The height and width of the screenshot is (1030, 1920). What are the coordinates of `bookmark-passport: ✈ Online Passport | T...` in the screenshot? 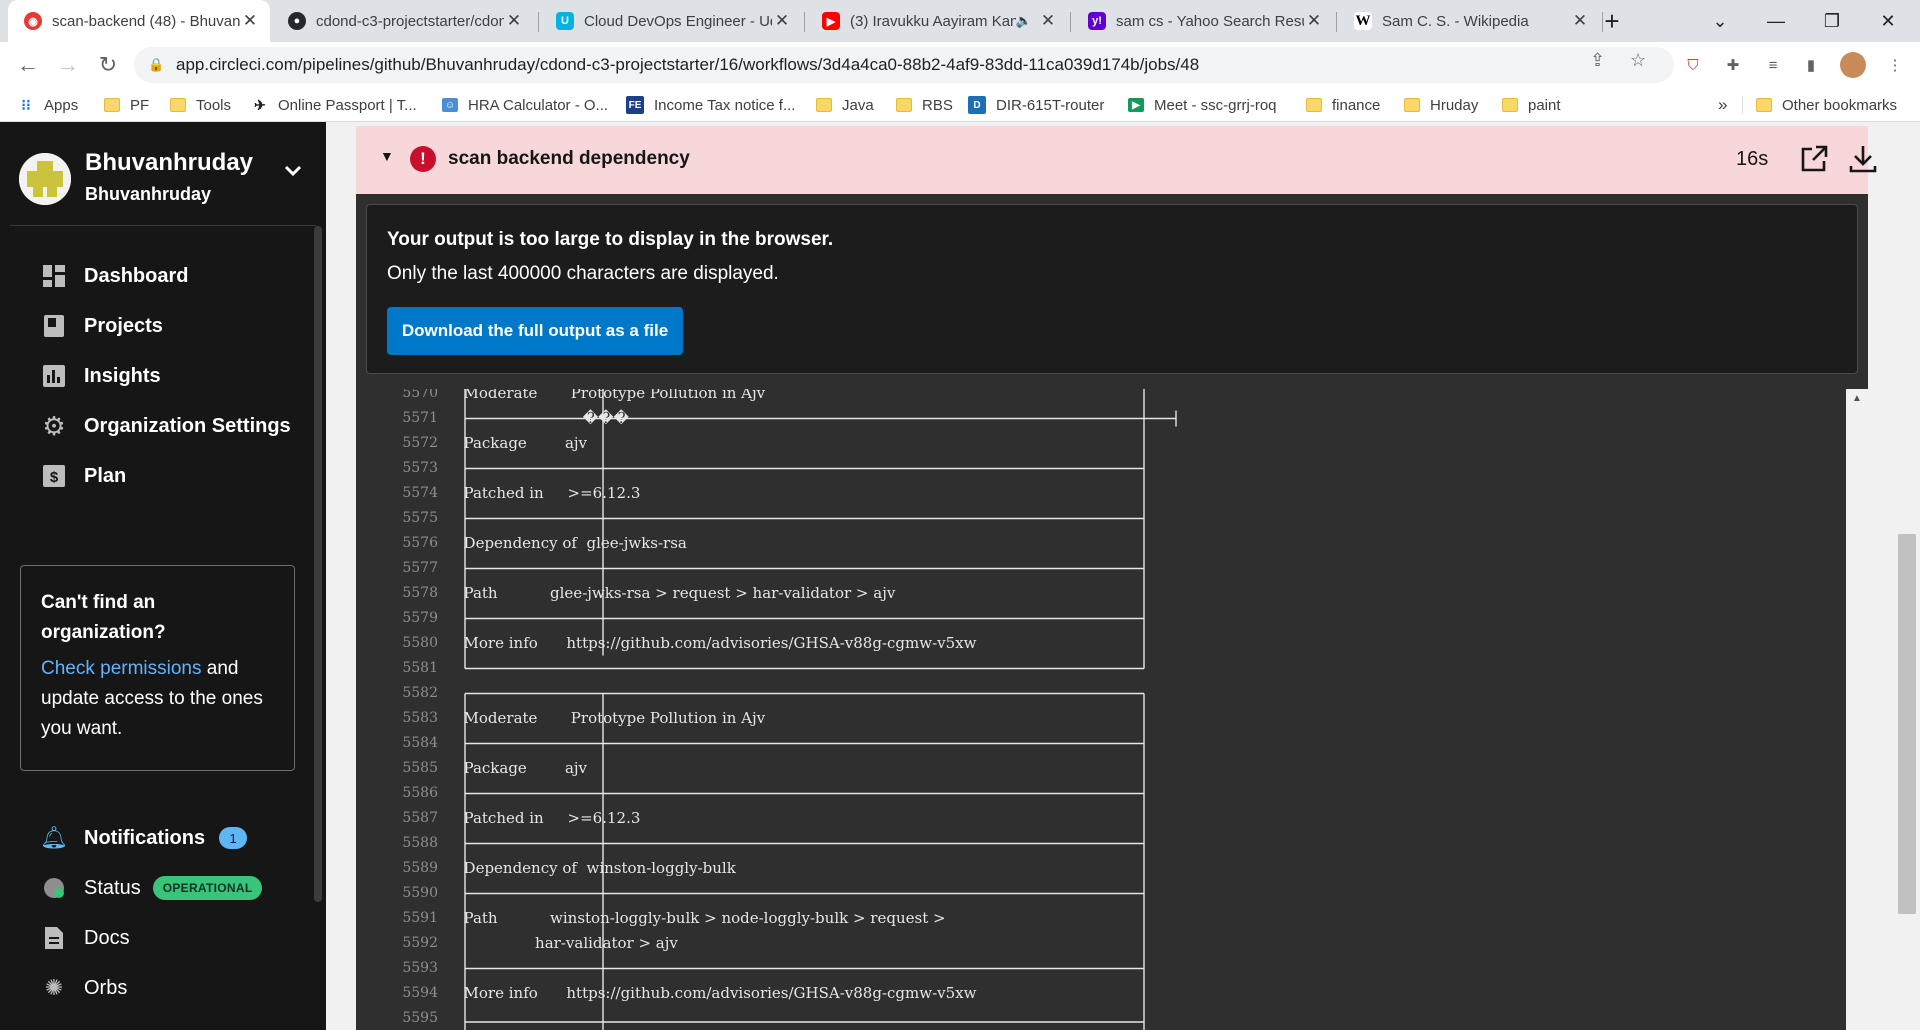 It's located at (334, 105).